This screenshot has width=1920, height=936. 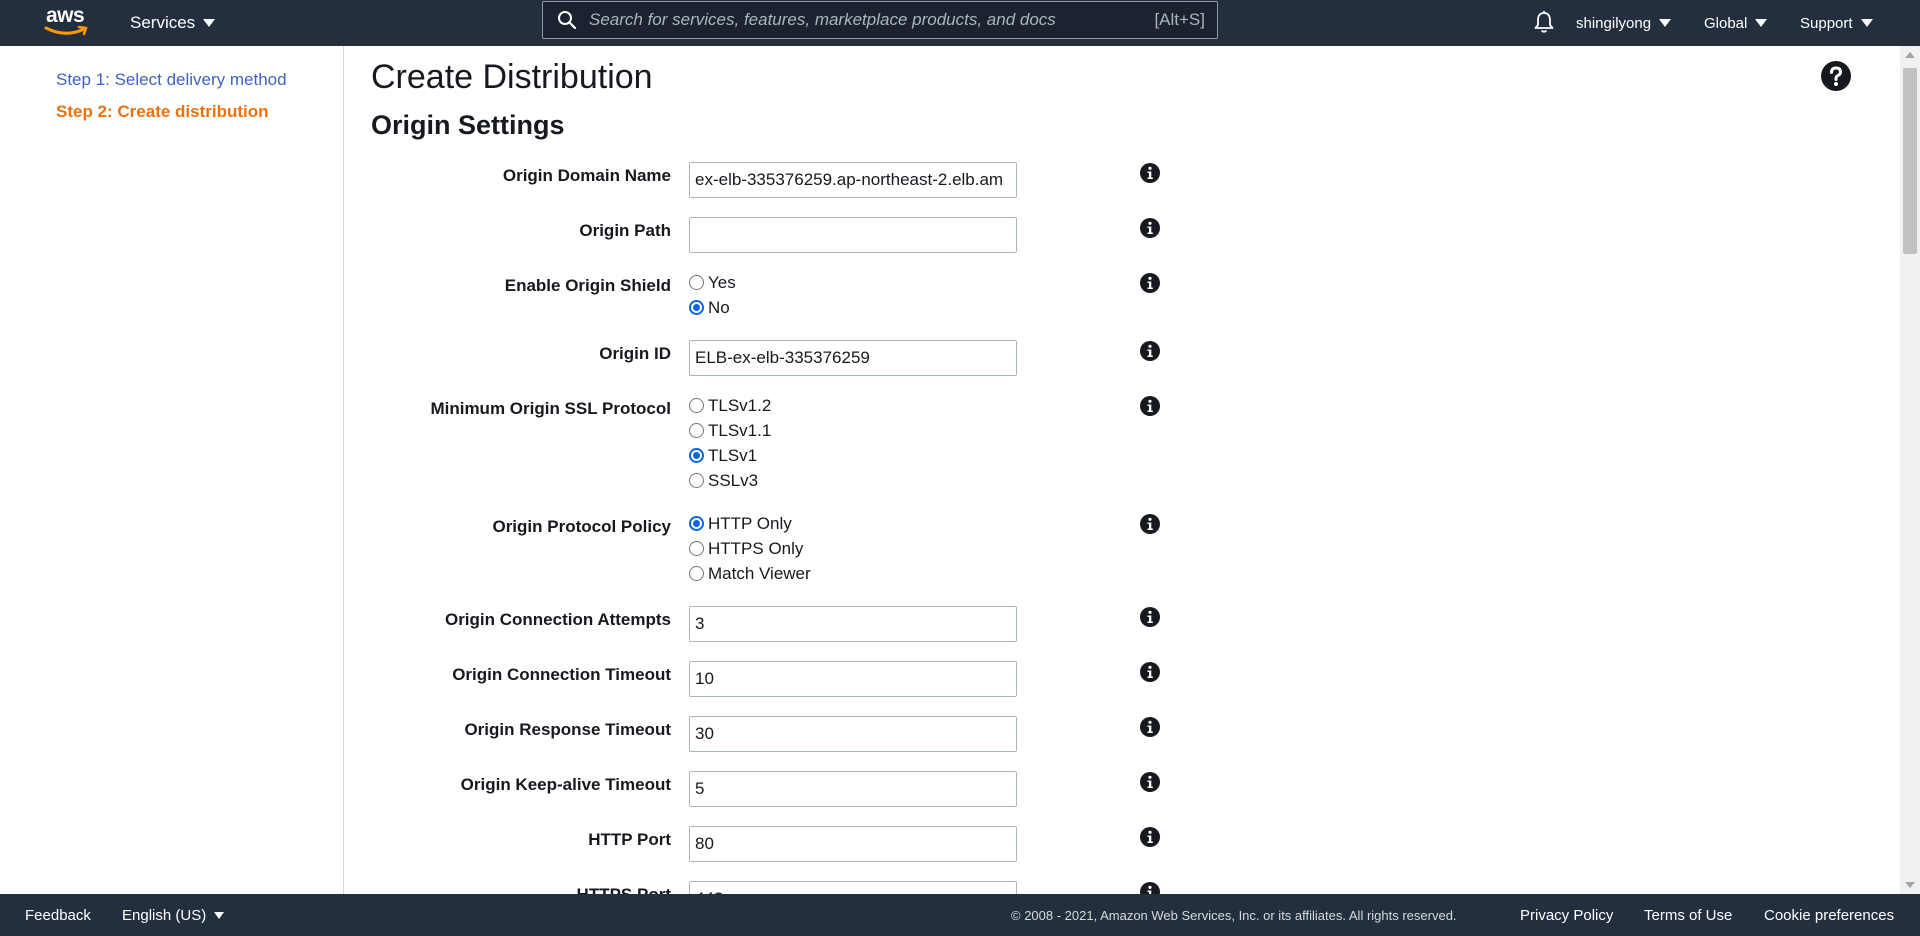 I want to click on ssl-option-tlsv1-1: TLSv1.1, so click(x=730, y=430).